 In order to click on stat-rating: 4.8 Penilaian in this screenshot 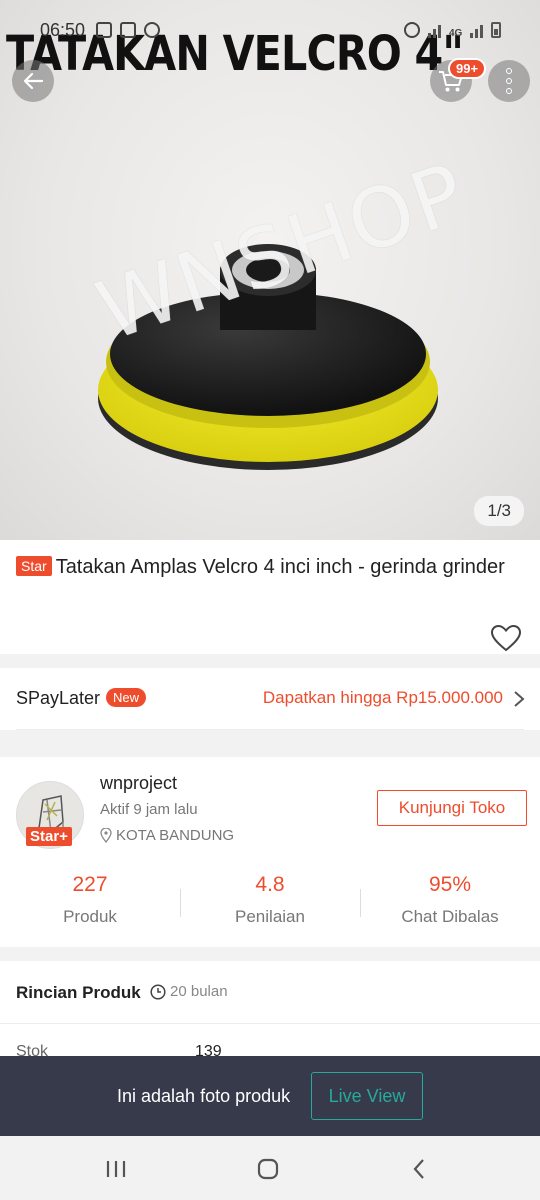, I will do `click(270, 900)`.